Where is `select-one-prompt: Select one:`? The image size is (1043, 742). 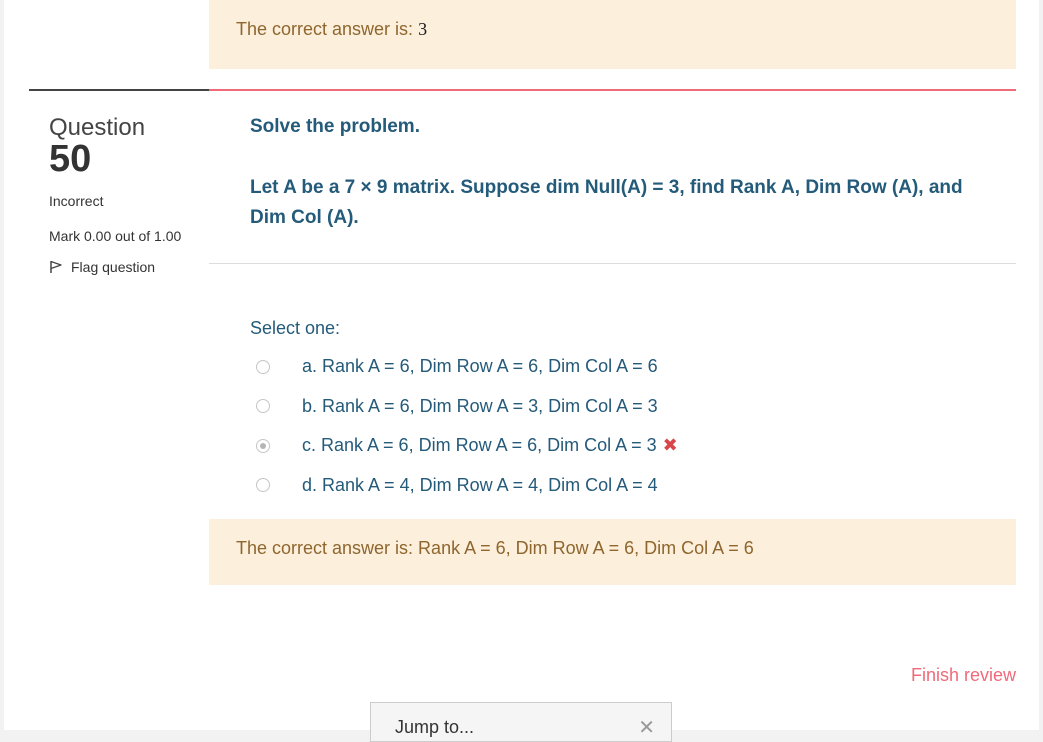
select-one-prompt: Select one: is located at coordinates (295, 328).